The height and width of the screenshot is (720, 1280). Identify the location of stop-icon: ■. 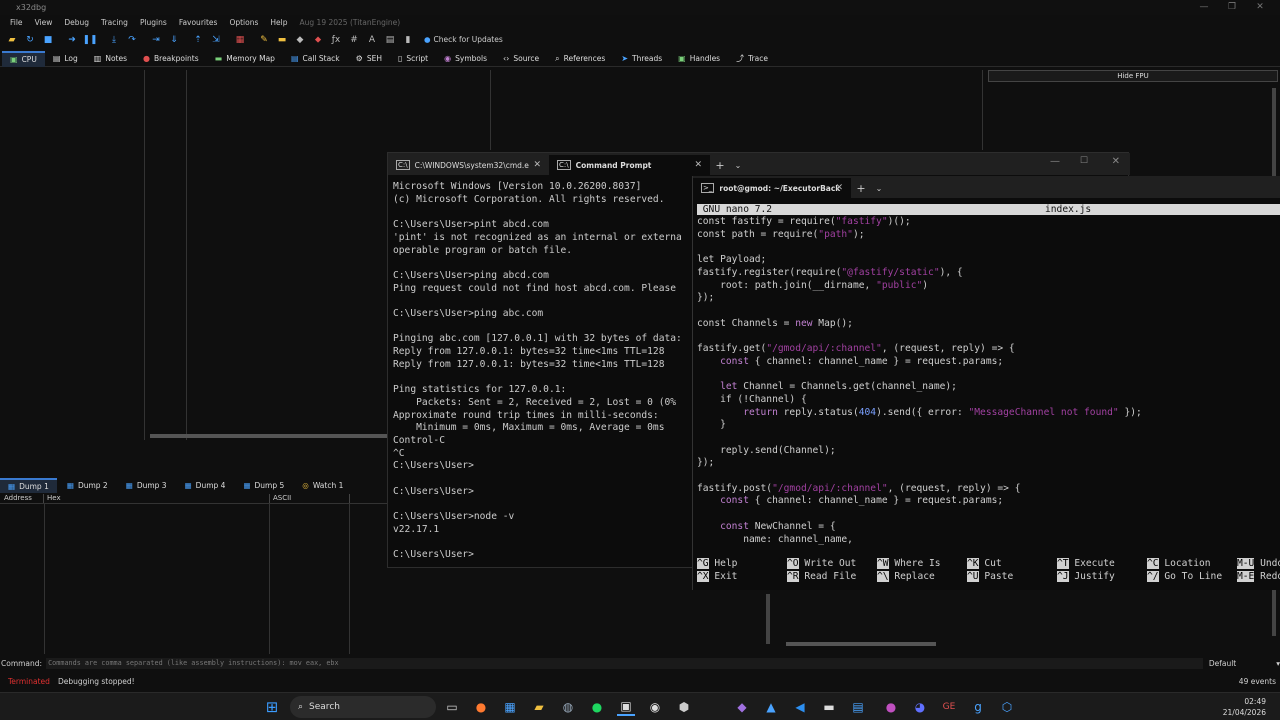
(48, 40).